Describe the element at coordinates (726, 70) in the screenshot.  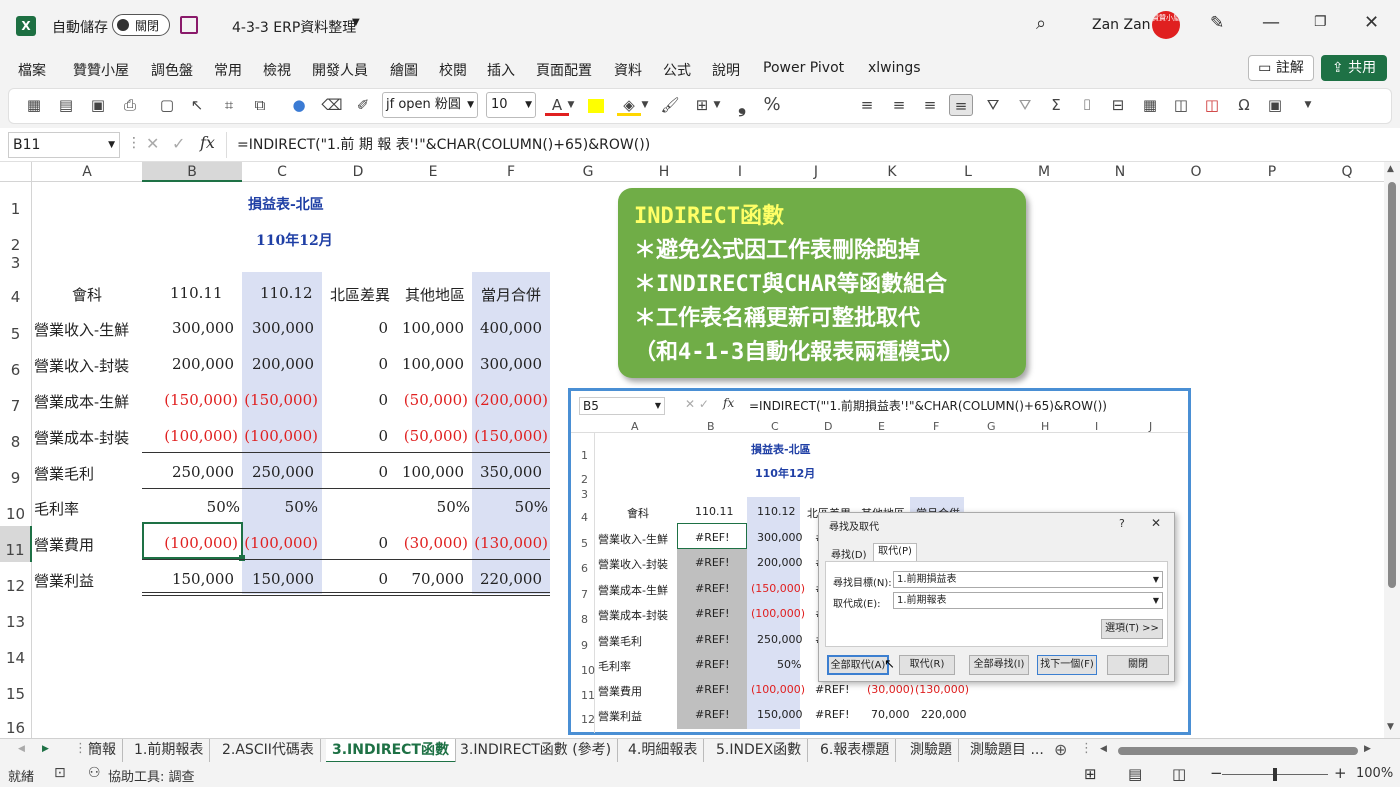
I see `ribbon-tab-help: 說明` at that location.